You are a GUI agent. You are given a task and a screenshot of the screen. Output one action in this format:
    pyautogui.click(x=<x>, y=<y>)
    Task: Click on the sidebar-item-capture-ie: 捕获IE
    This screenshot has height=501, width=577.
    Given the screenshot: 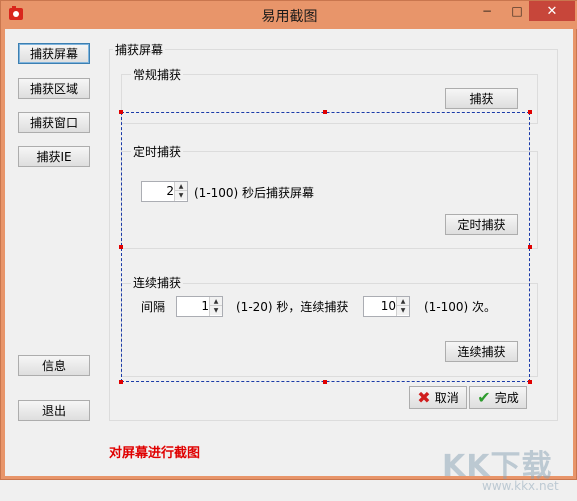 What is the action you would take?
    pyautogui.click(x=54, y=156)
    